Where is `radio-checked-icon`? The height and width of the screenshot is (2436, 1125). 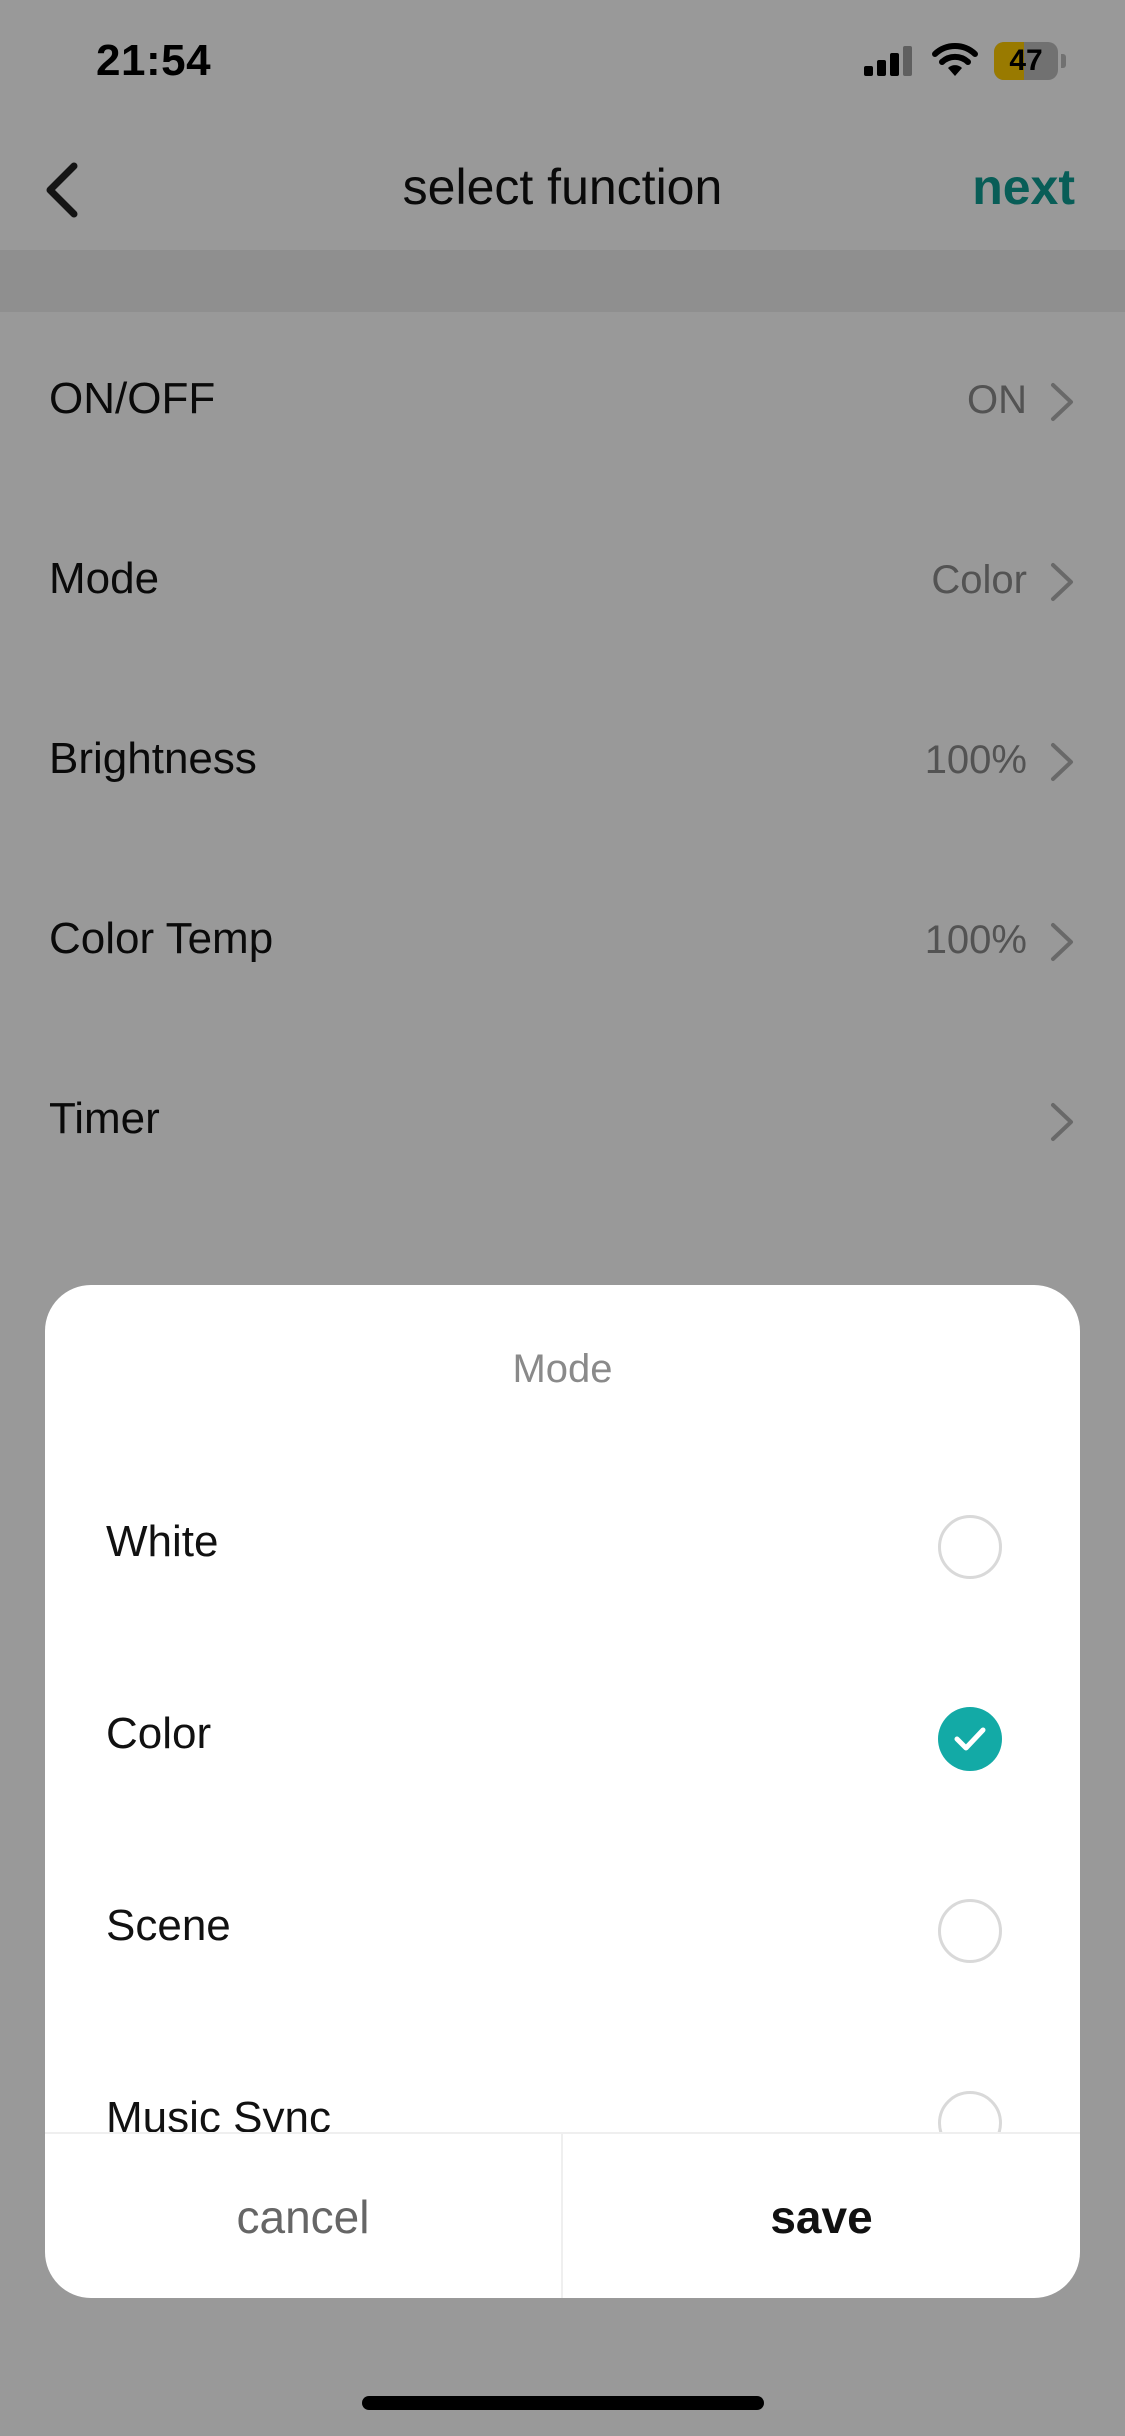 radio-checked-icon is located at coordinates (970, 1739).